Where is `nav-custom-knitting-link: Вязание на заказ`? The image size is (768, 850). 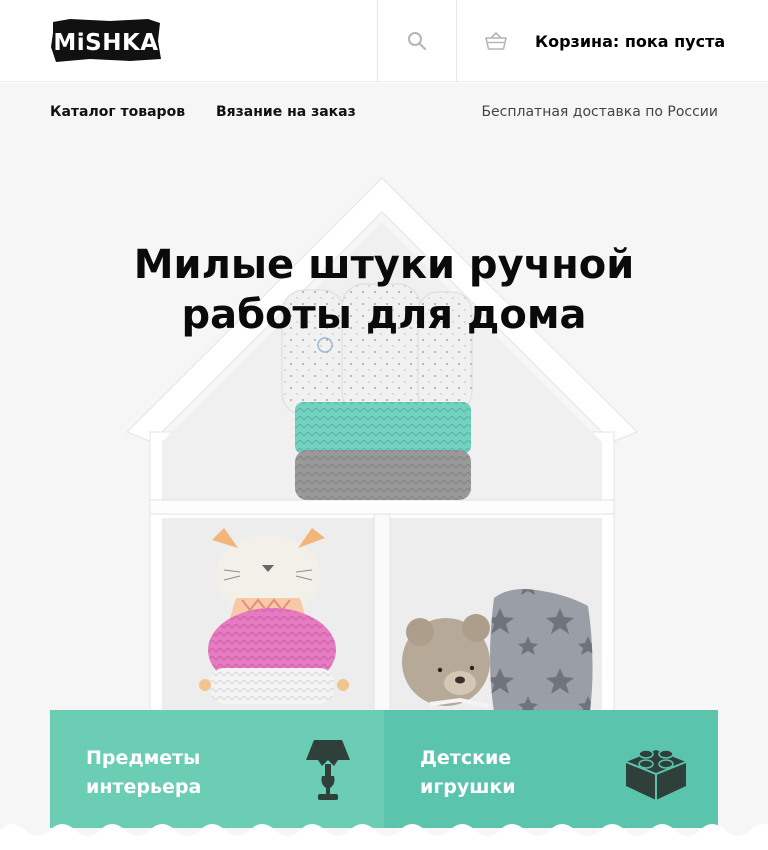 nav-custom-knitting-link: Вязание на заказ is located at coordinates (286, 112).